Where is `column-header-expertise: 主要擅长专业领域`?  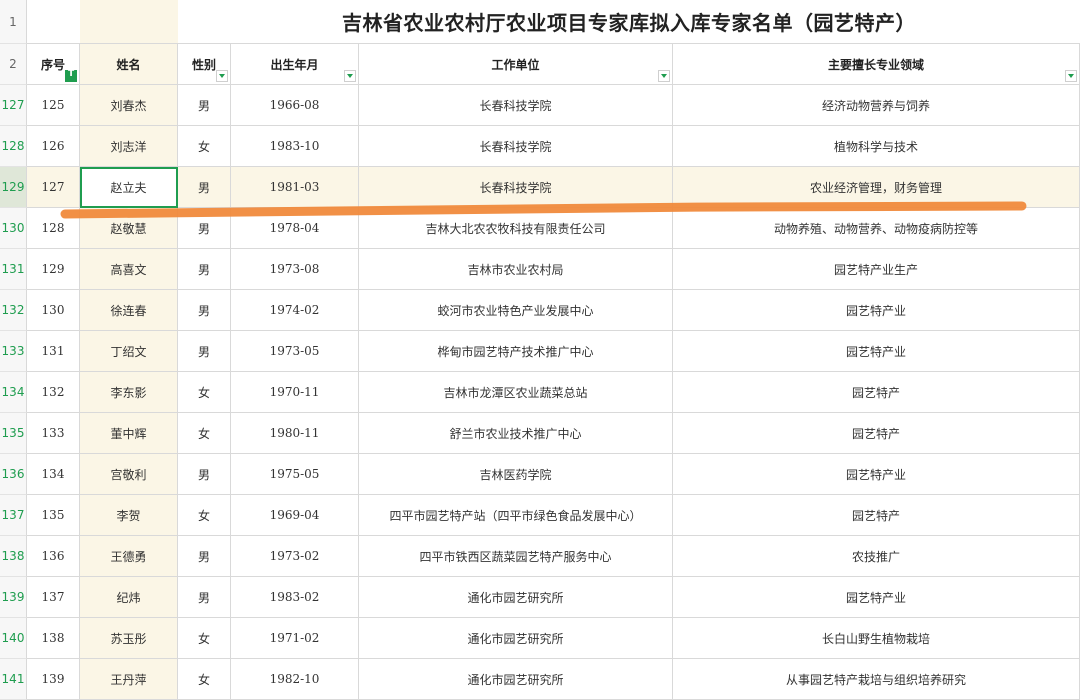
column-header-expertise: 主要擅长专业领域 is located at coordinates (876, 64).